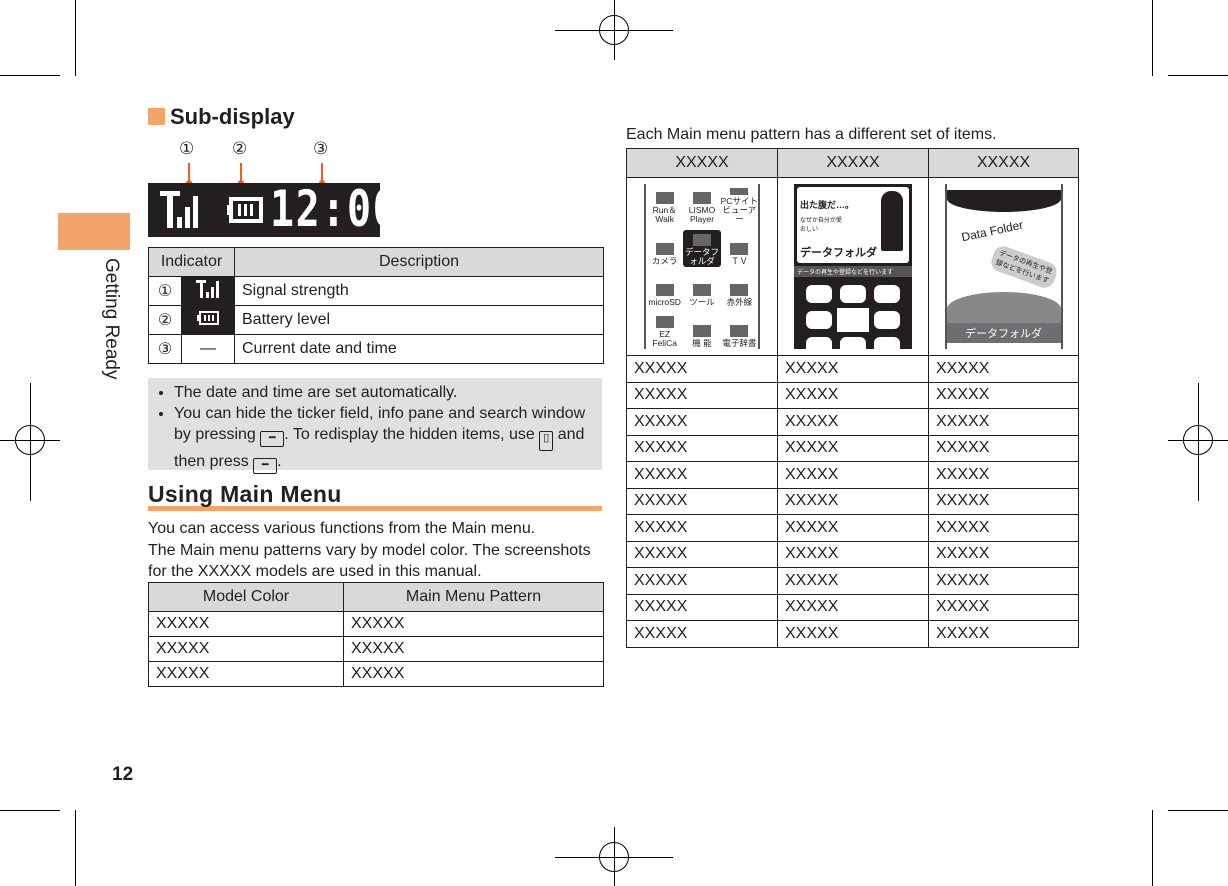 The image size is (1228, 886). Describe the element at coordinates (546, 441) in the screenshot. I see `navigation-key-icon: ▯` at that location.